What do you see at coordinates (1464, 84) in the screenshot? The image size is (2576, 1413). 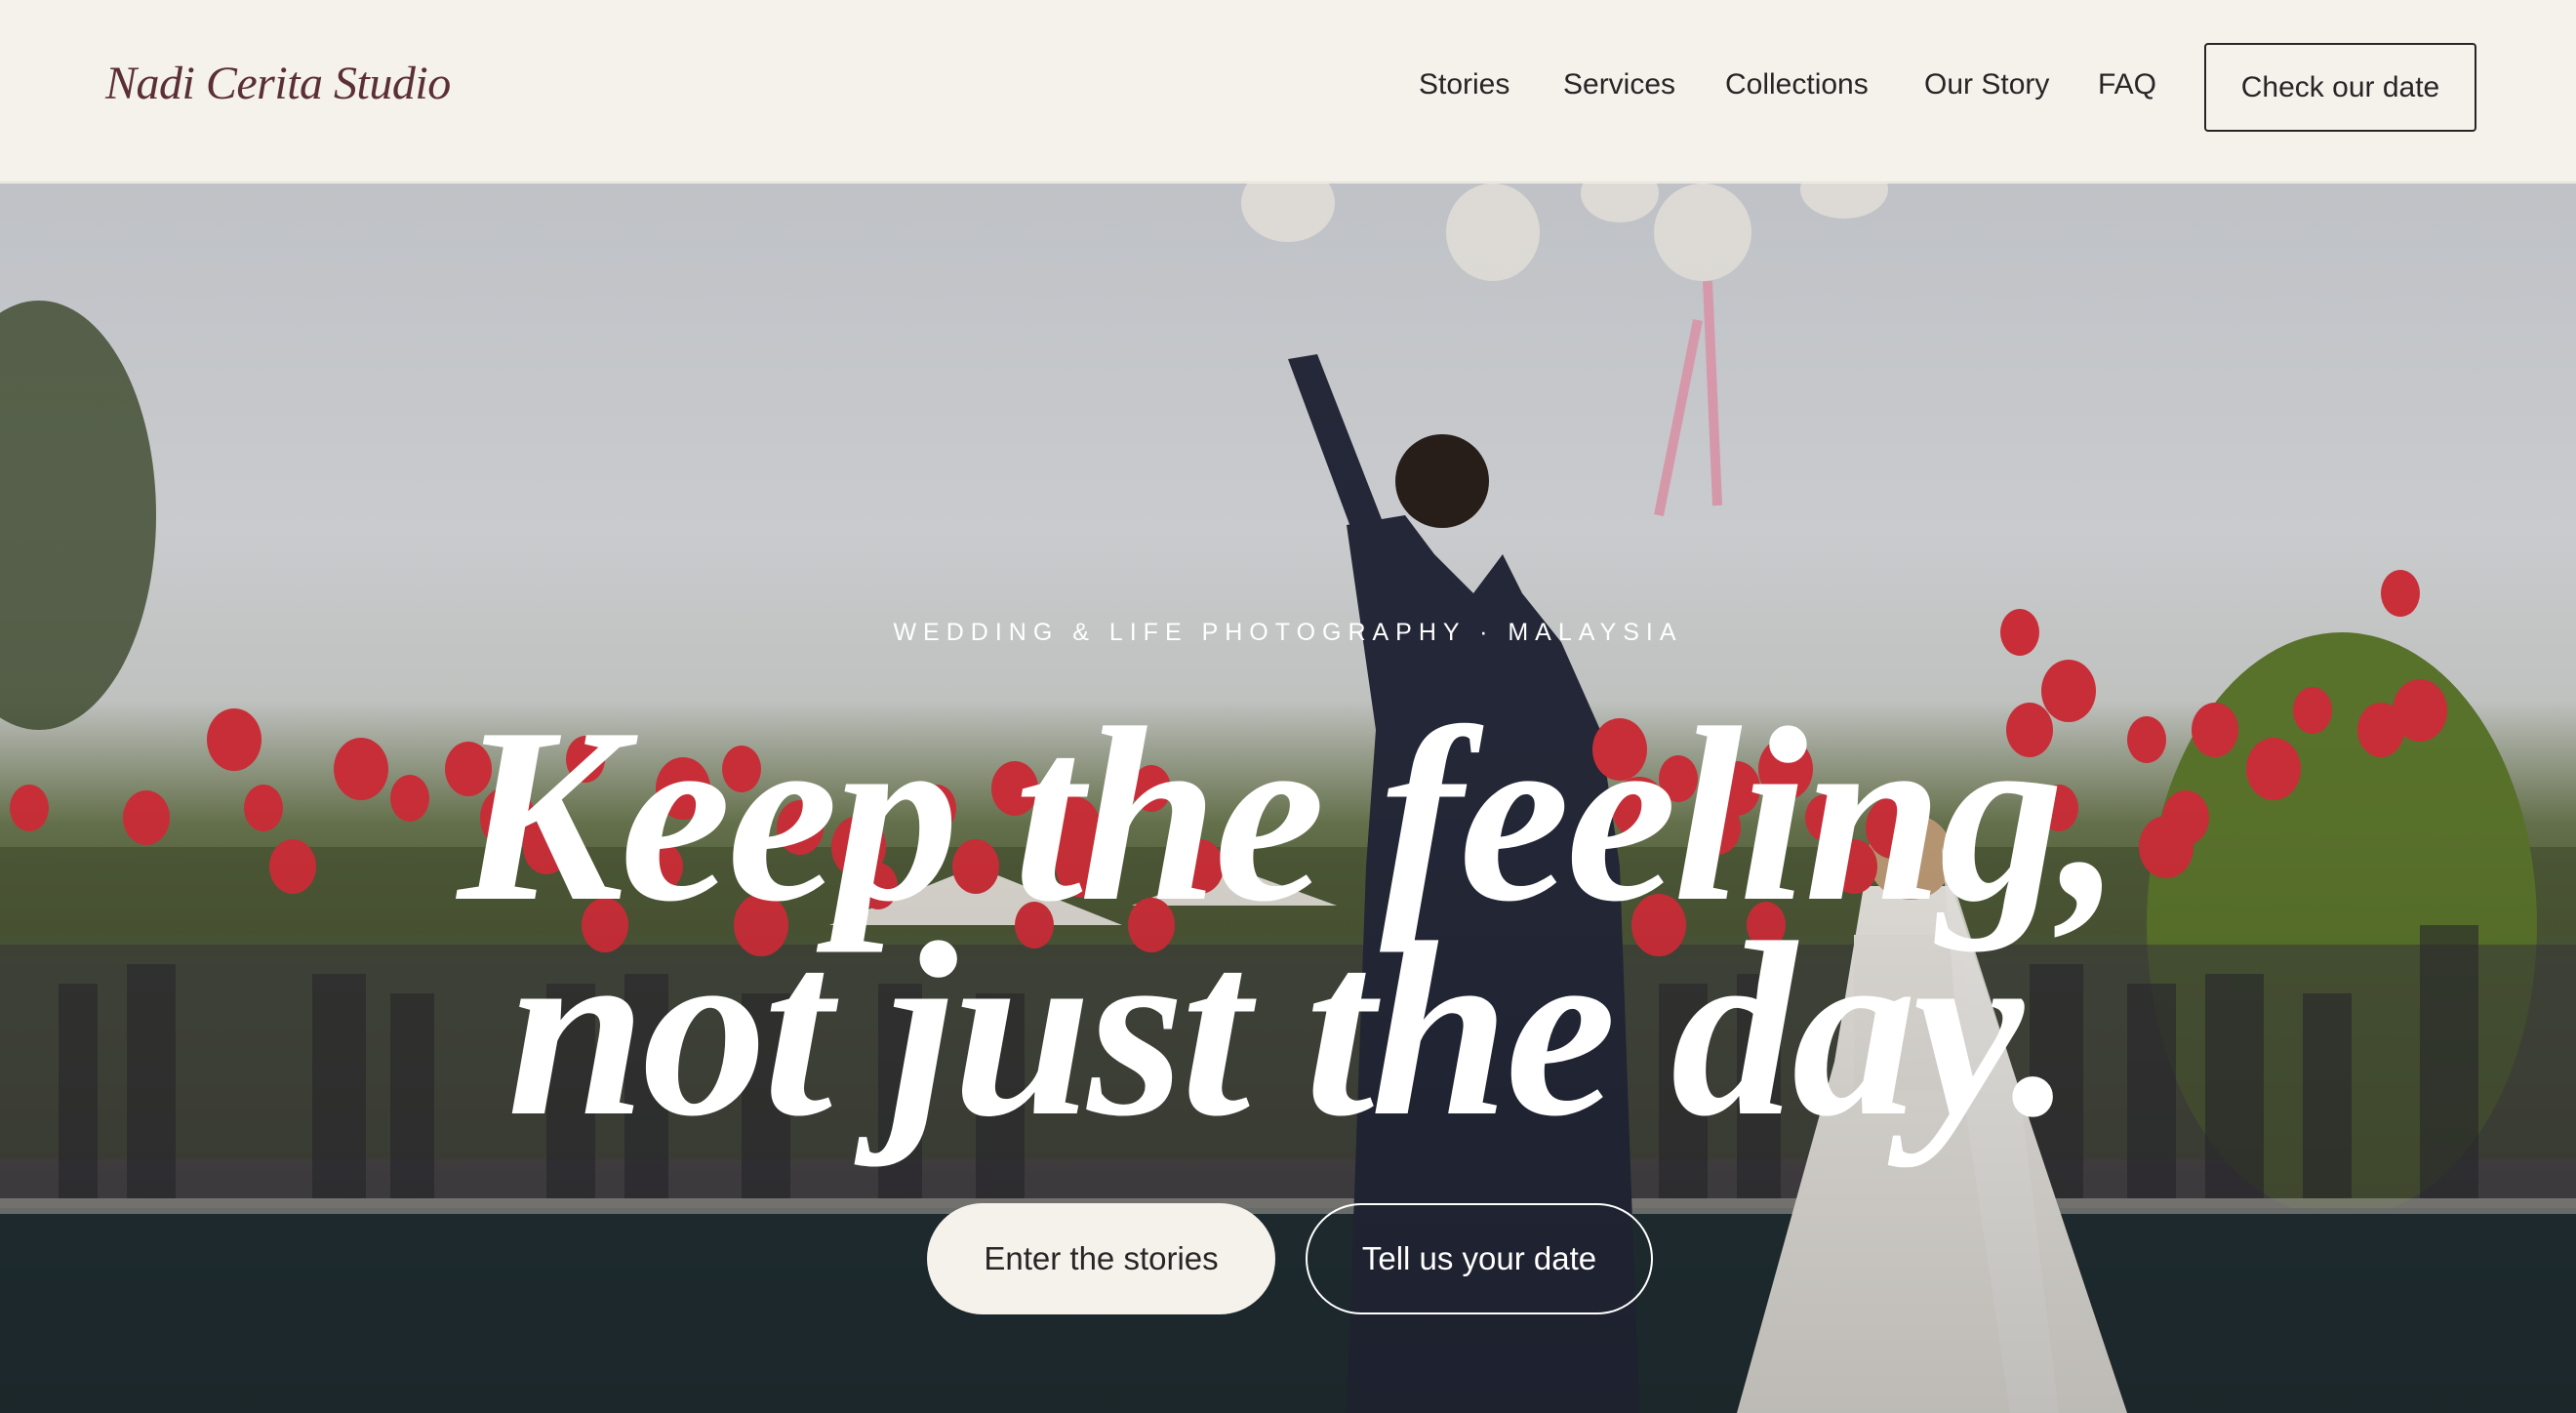 I see `nav-item-stories: Stories` at bounding box center [1464, 84].